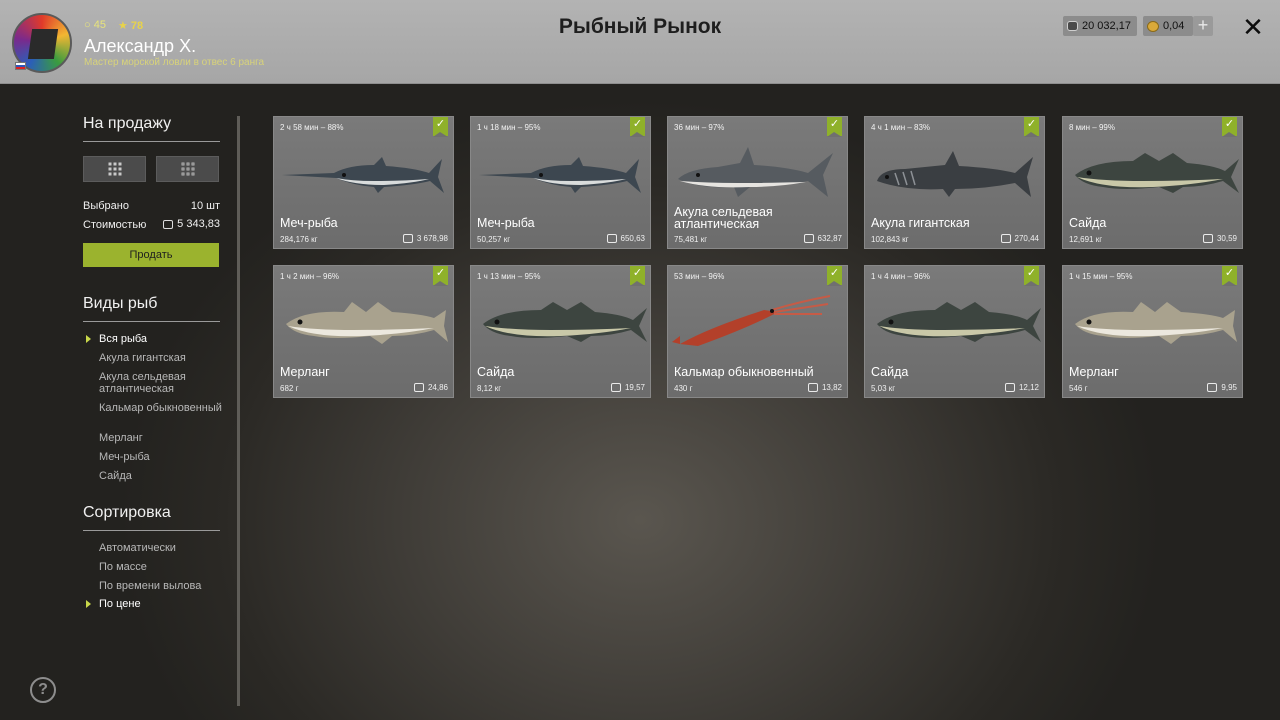 This screenshot has width=1280, height=720. I want to click on fish-price: 12,12, so click(1021, 387).